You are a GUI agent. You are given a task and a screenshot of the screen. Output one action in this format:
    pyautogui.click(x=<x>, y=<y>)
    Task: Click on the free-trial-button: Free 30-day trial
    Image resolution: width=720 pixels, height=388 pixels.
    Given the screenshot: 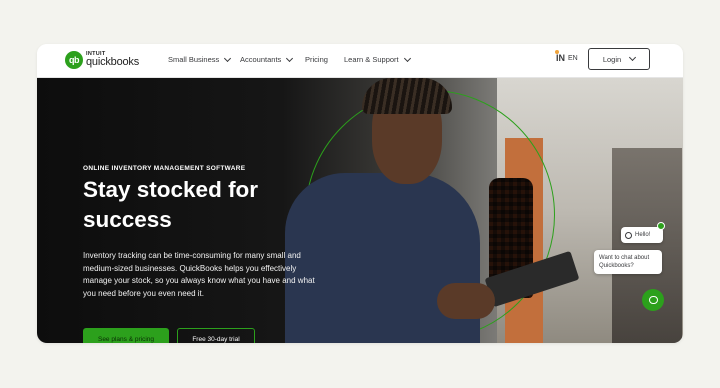 What is the action you would take?
    pyautogui.click(x=216, y=335)
    